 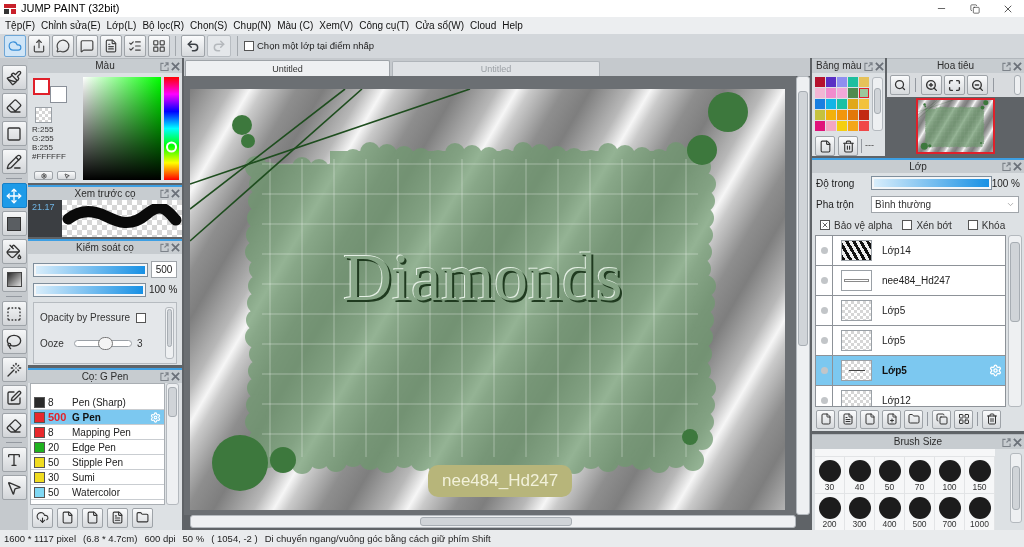 I want to click on brush-list-item: 30 Sumi, so click(x=97, y=477).